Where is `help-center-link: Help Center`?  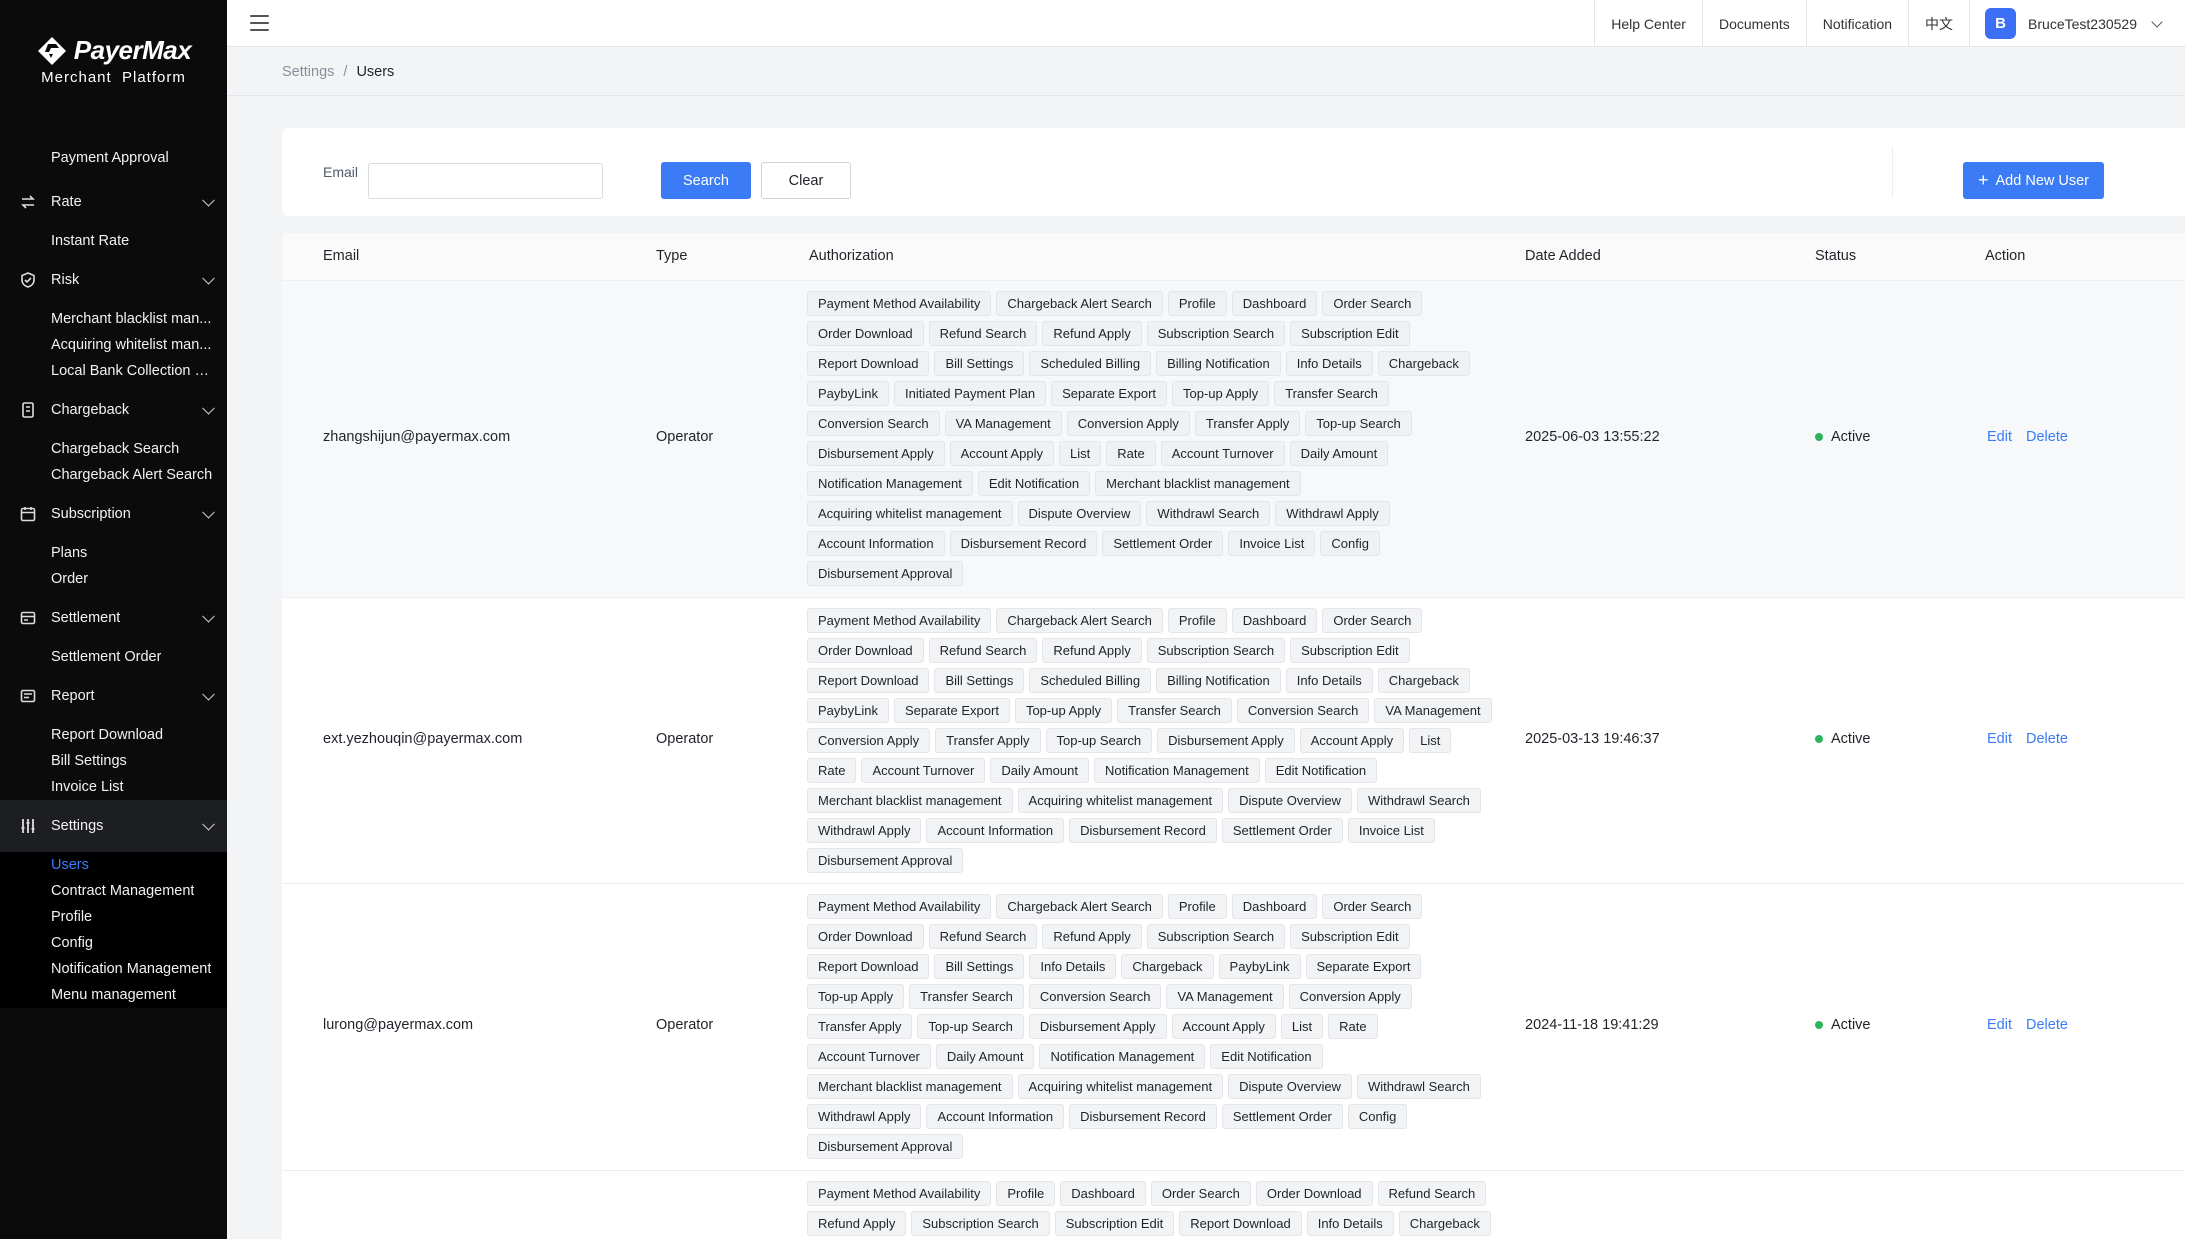 help-center-link: Help Center is located at coordinates (1648, 23).